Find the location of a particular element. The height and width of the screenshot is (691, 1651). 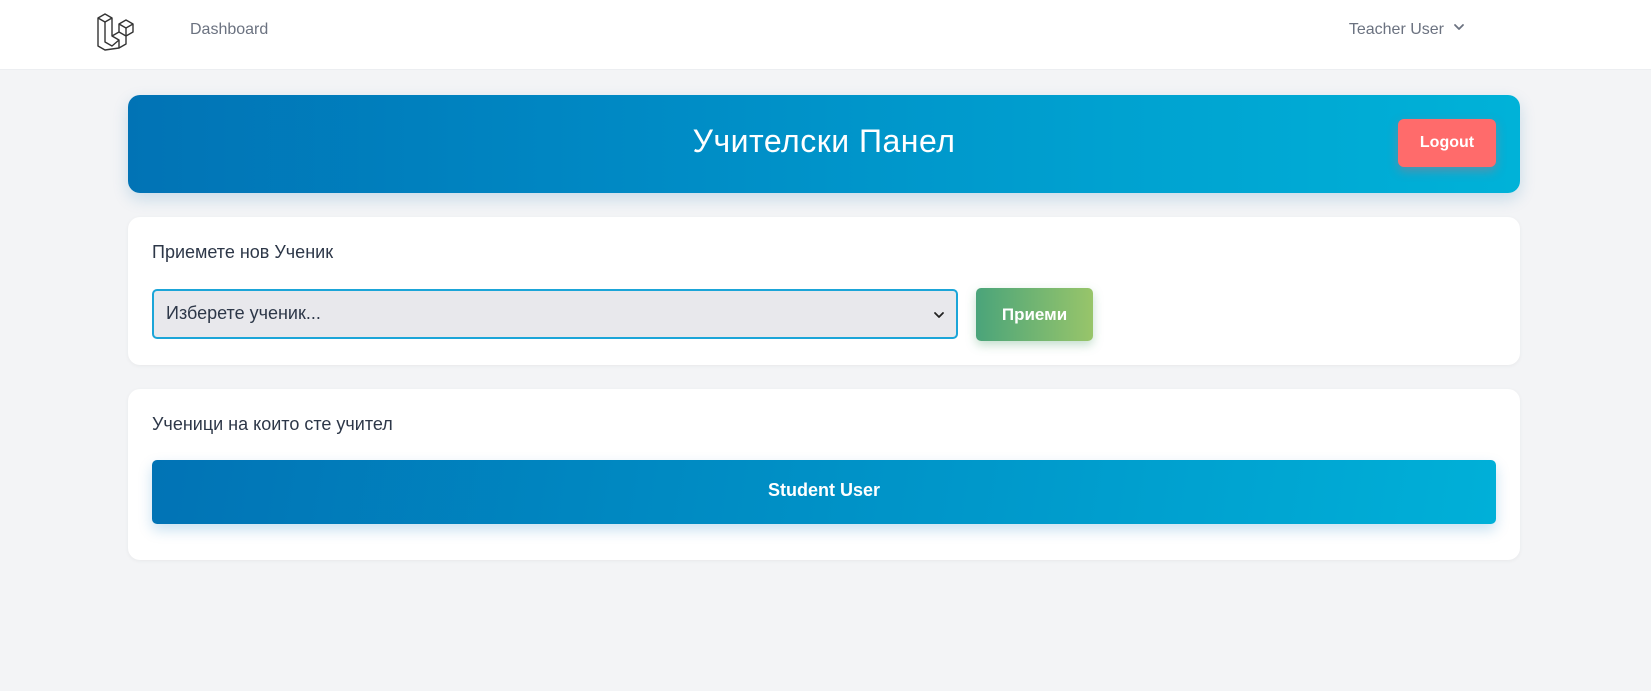

laravel-logo-icon is located at coordinates (116, 32).